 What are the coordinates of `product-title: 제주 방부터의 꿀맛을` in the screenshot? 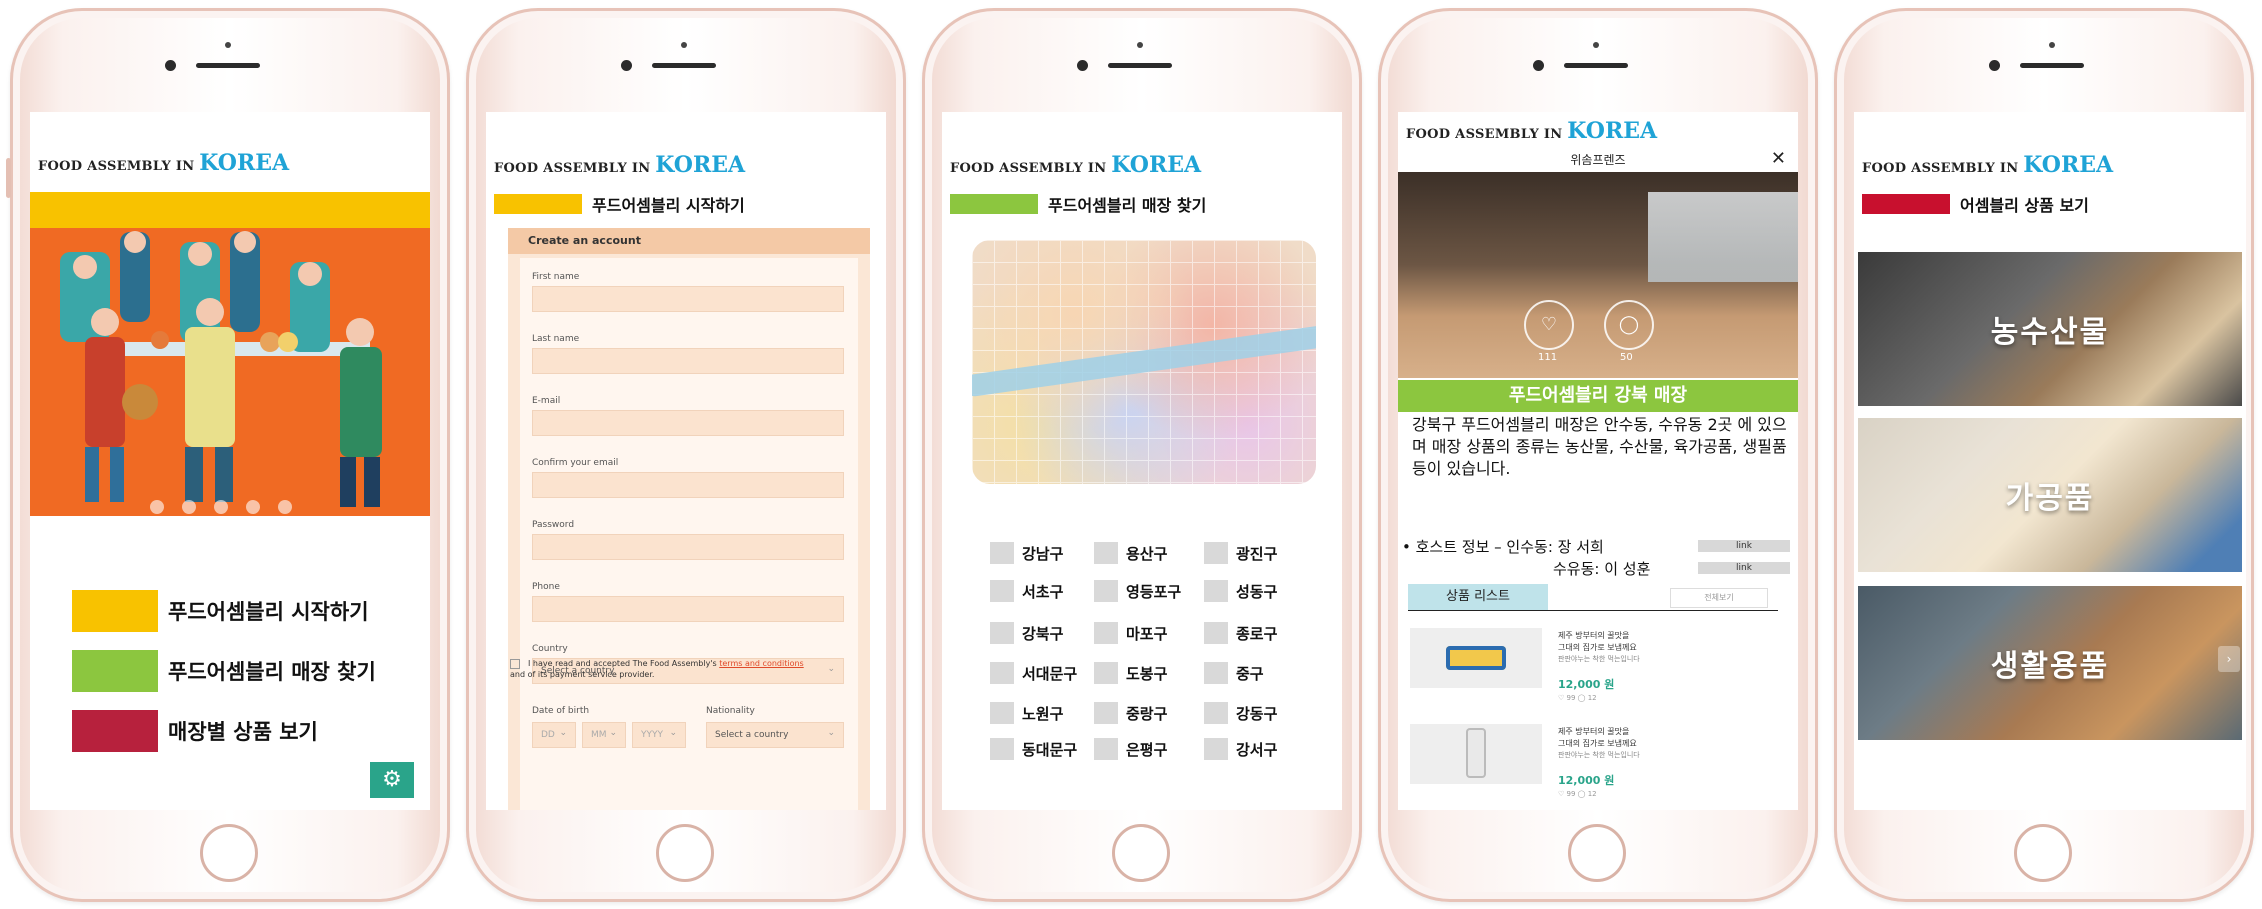 It's located at (1594, 731).